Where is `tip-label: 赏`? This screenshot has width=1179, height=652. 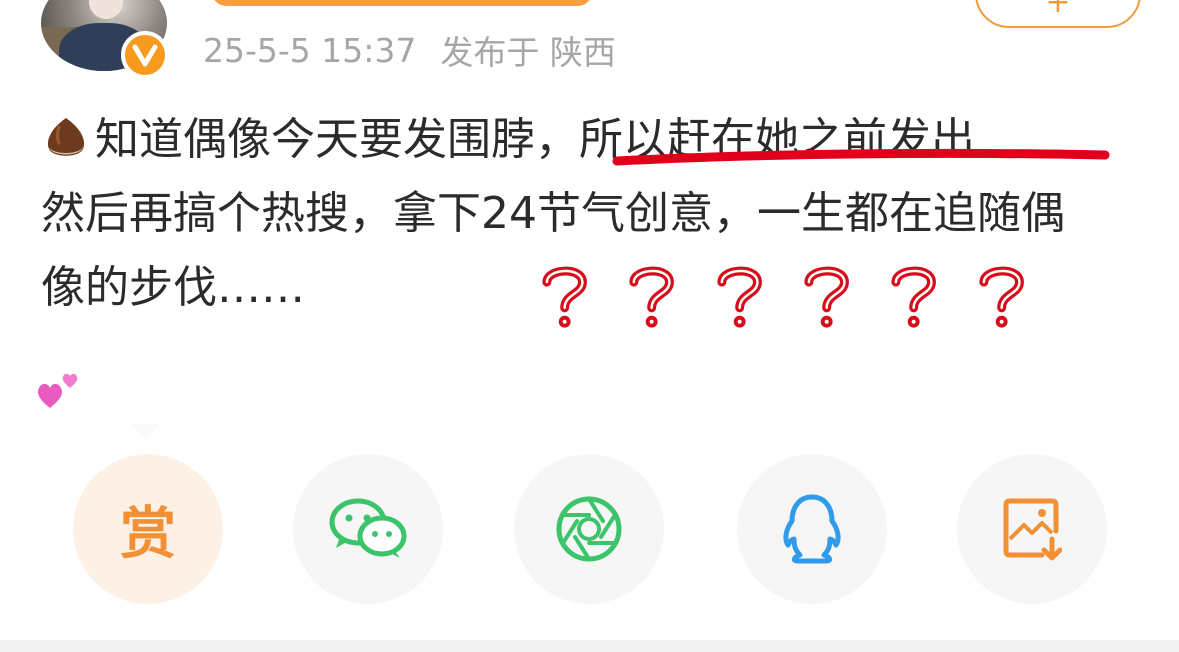 tip-label: 赏 is located at coordinates (148, 534).